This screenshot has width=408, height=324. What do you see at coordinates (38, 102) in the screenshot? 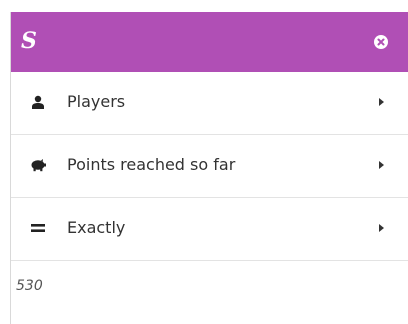
I see `user-icon` at bounding box center [38, 102].